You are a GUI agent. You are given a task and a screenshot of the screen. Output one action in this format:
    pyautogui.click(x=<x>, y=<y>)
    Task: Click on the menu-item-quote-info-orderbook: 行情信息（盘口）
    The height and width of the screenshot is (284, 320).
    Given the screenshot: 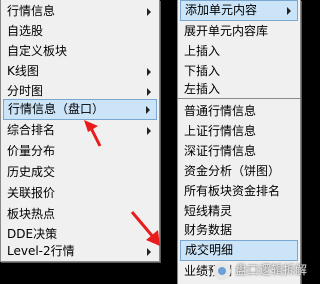 What is the action you would take?
    pyautogui.click(x=80, y=109)
    